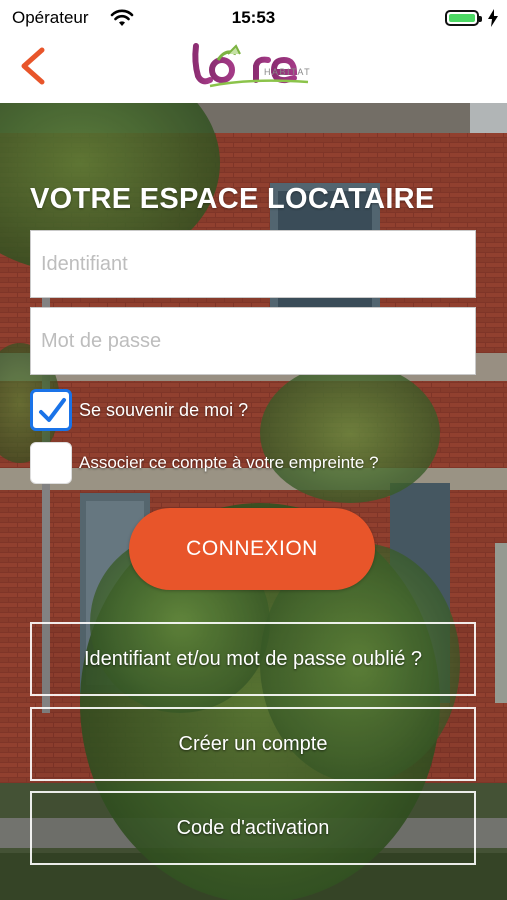  Describe the element at coordinates (253, 744) in the screenshot. I see `create-account-button: Créer un compte` at that location.